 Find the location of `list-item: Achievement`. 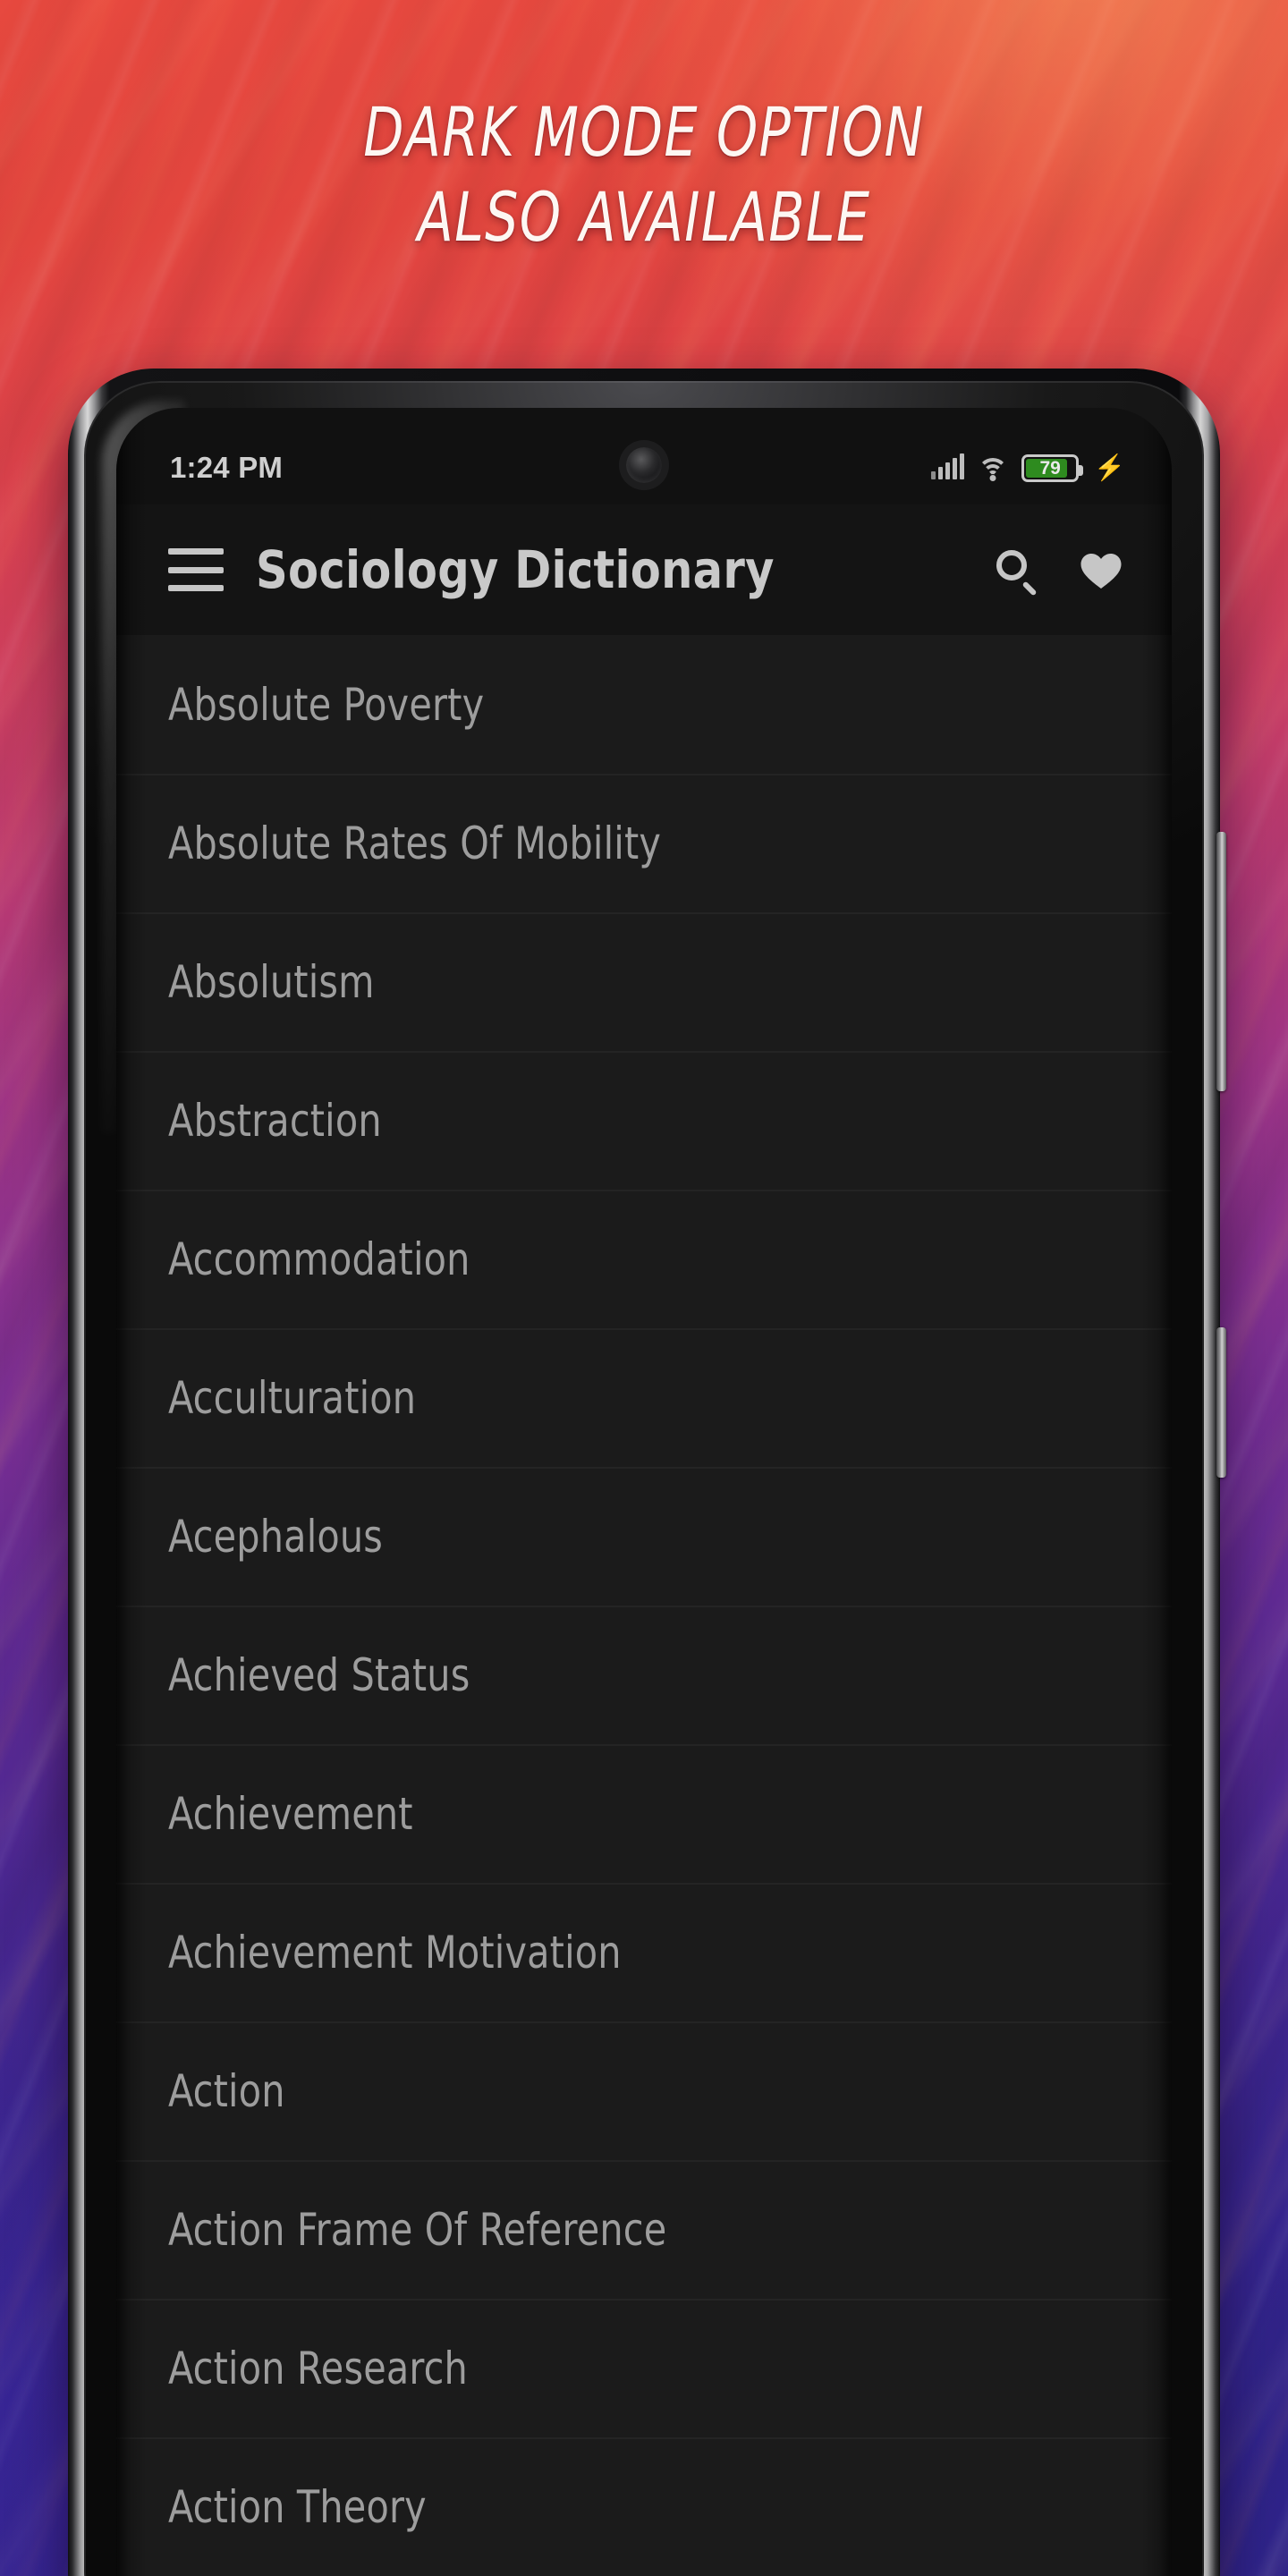

list-item: Achievement is located at coordinates (644, 1813).